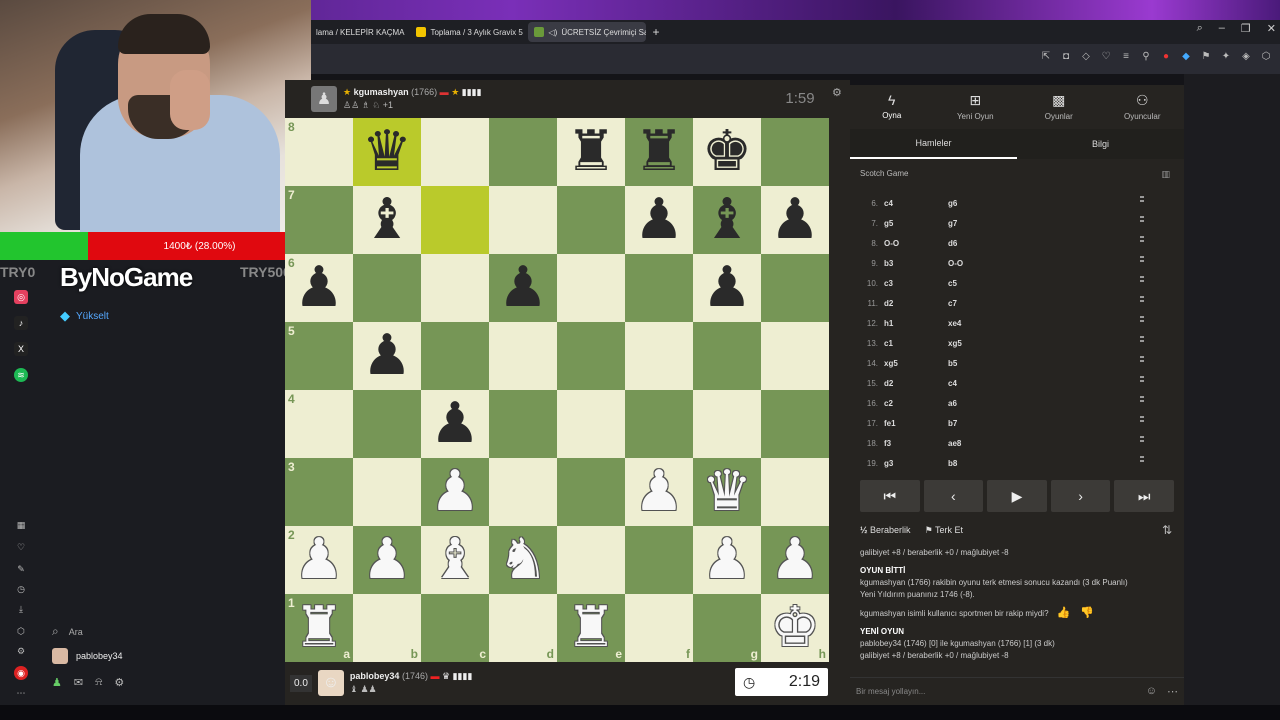 This screenshot has width=1280, height=720. I want to click on square-f1: f, so click(659, 628).